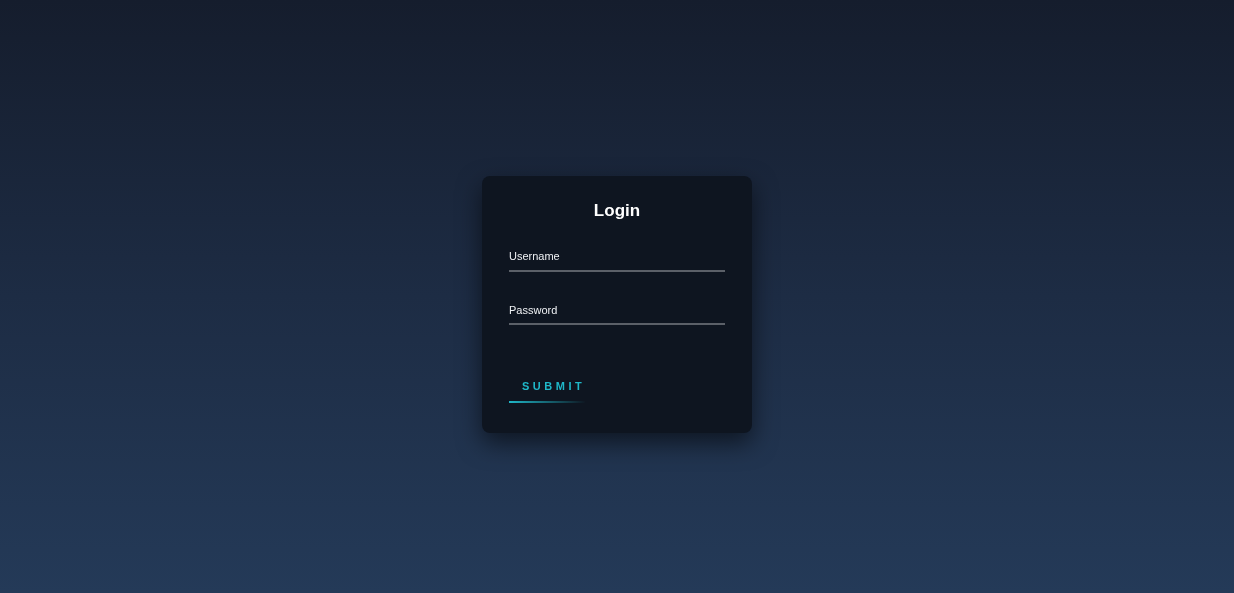 The image size is (1234, 593). What do you see at coordinates (617, 313) in the screenshot?
I see `input-field: Password` at bounding box center [617, 313].